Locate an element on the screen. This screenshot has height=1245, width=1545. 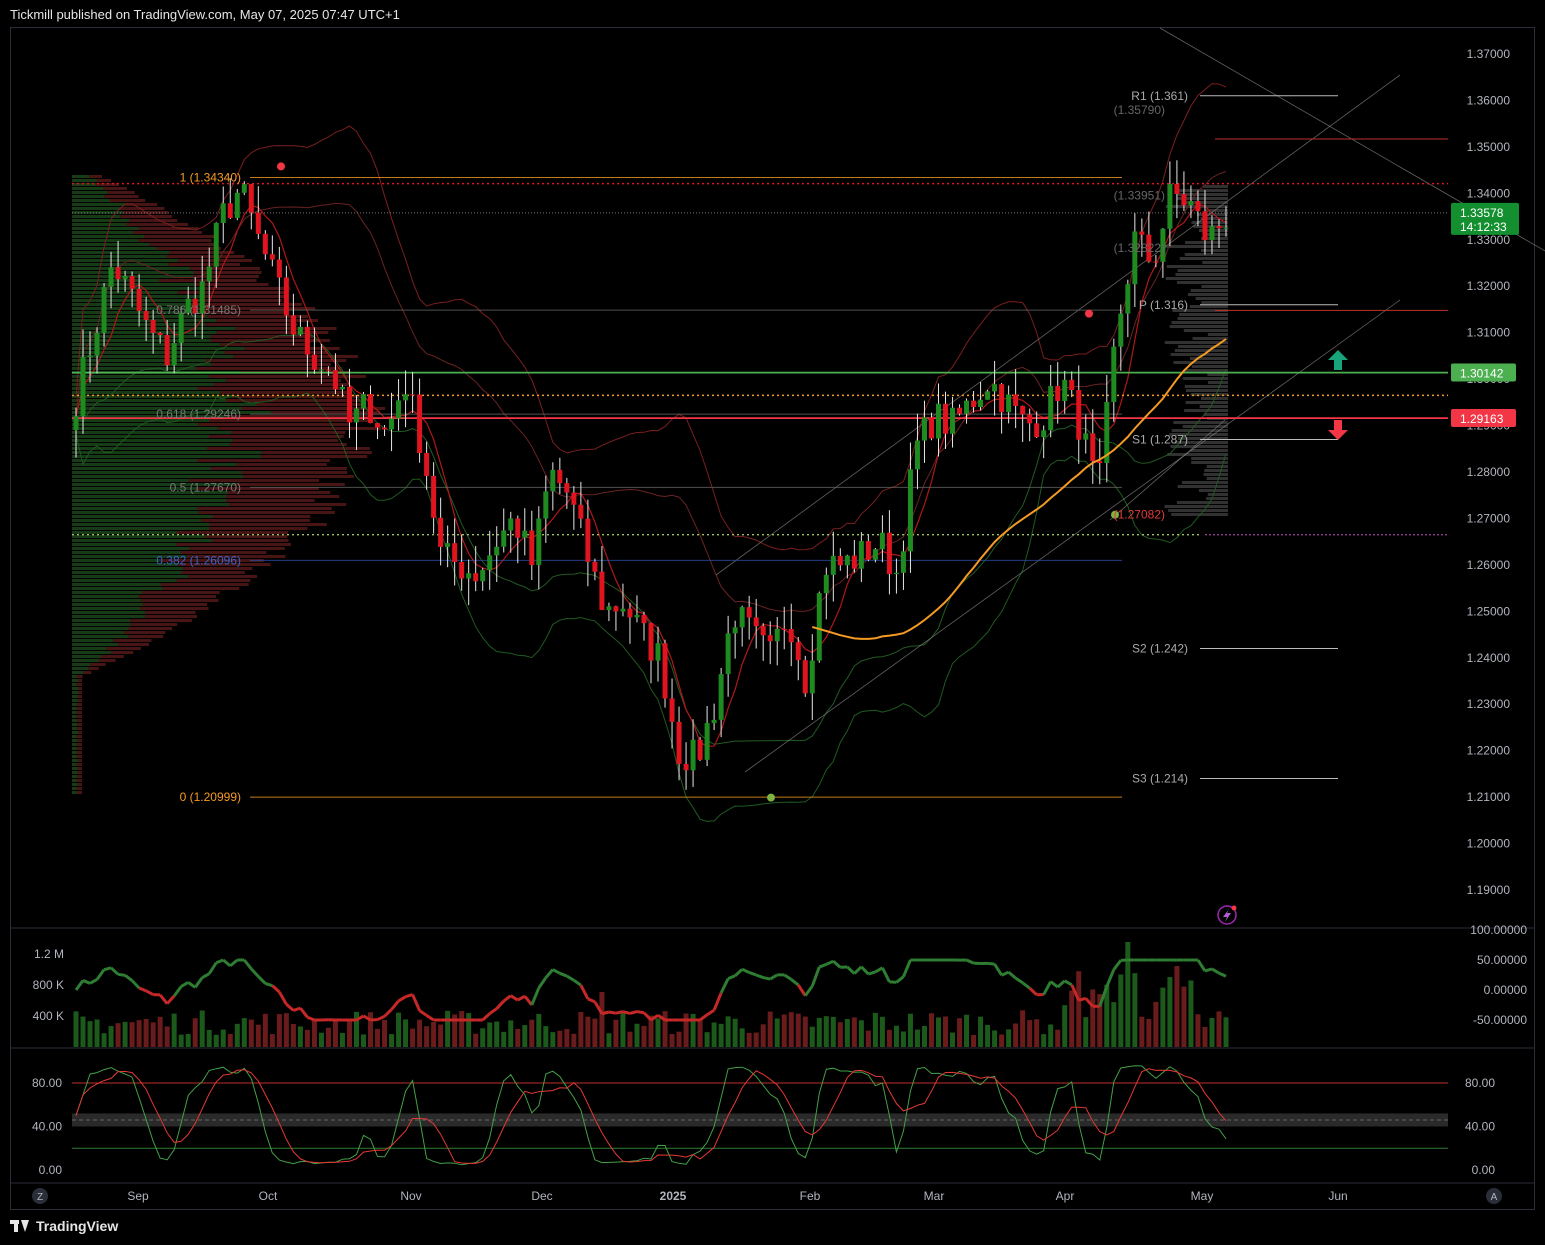
time-tick: Nov is located at coordinates (410, 1196).